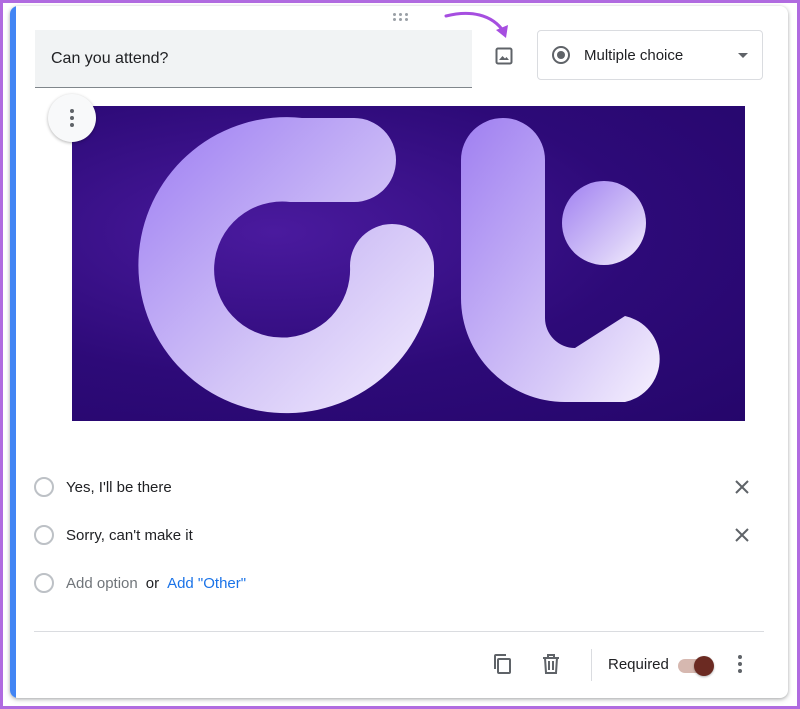  What do you see at coordinates (110, 58) in the screenshot?
I see `question-title-text: Can you attend?` at bounding box center [110, 58].